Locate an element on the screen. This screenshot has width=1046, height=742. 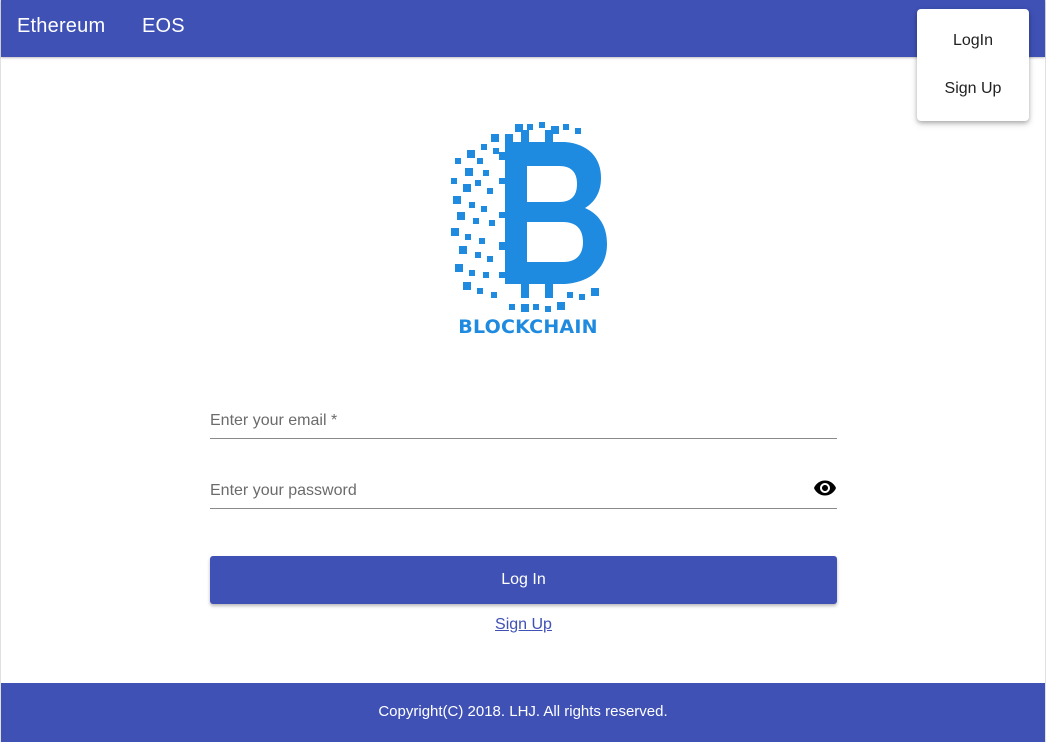
signup-link: Sign Up is located at coordinates (523, 625).